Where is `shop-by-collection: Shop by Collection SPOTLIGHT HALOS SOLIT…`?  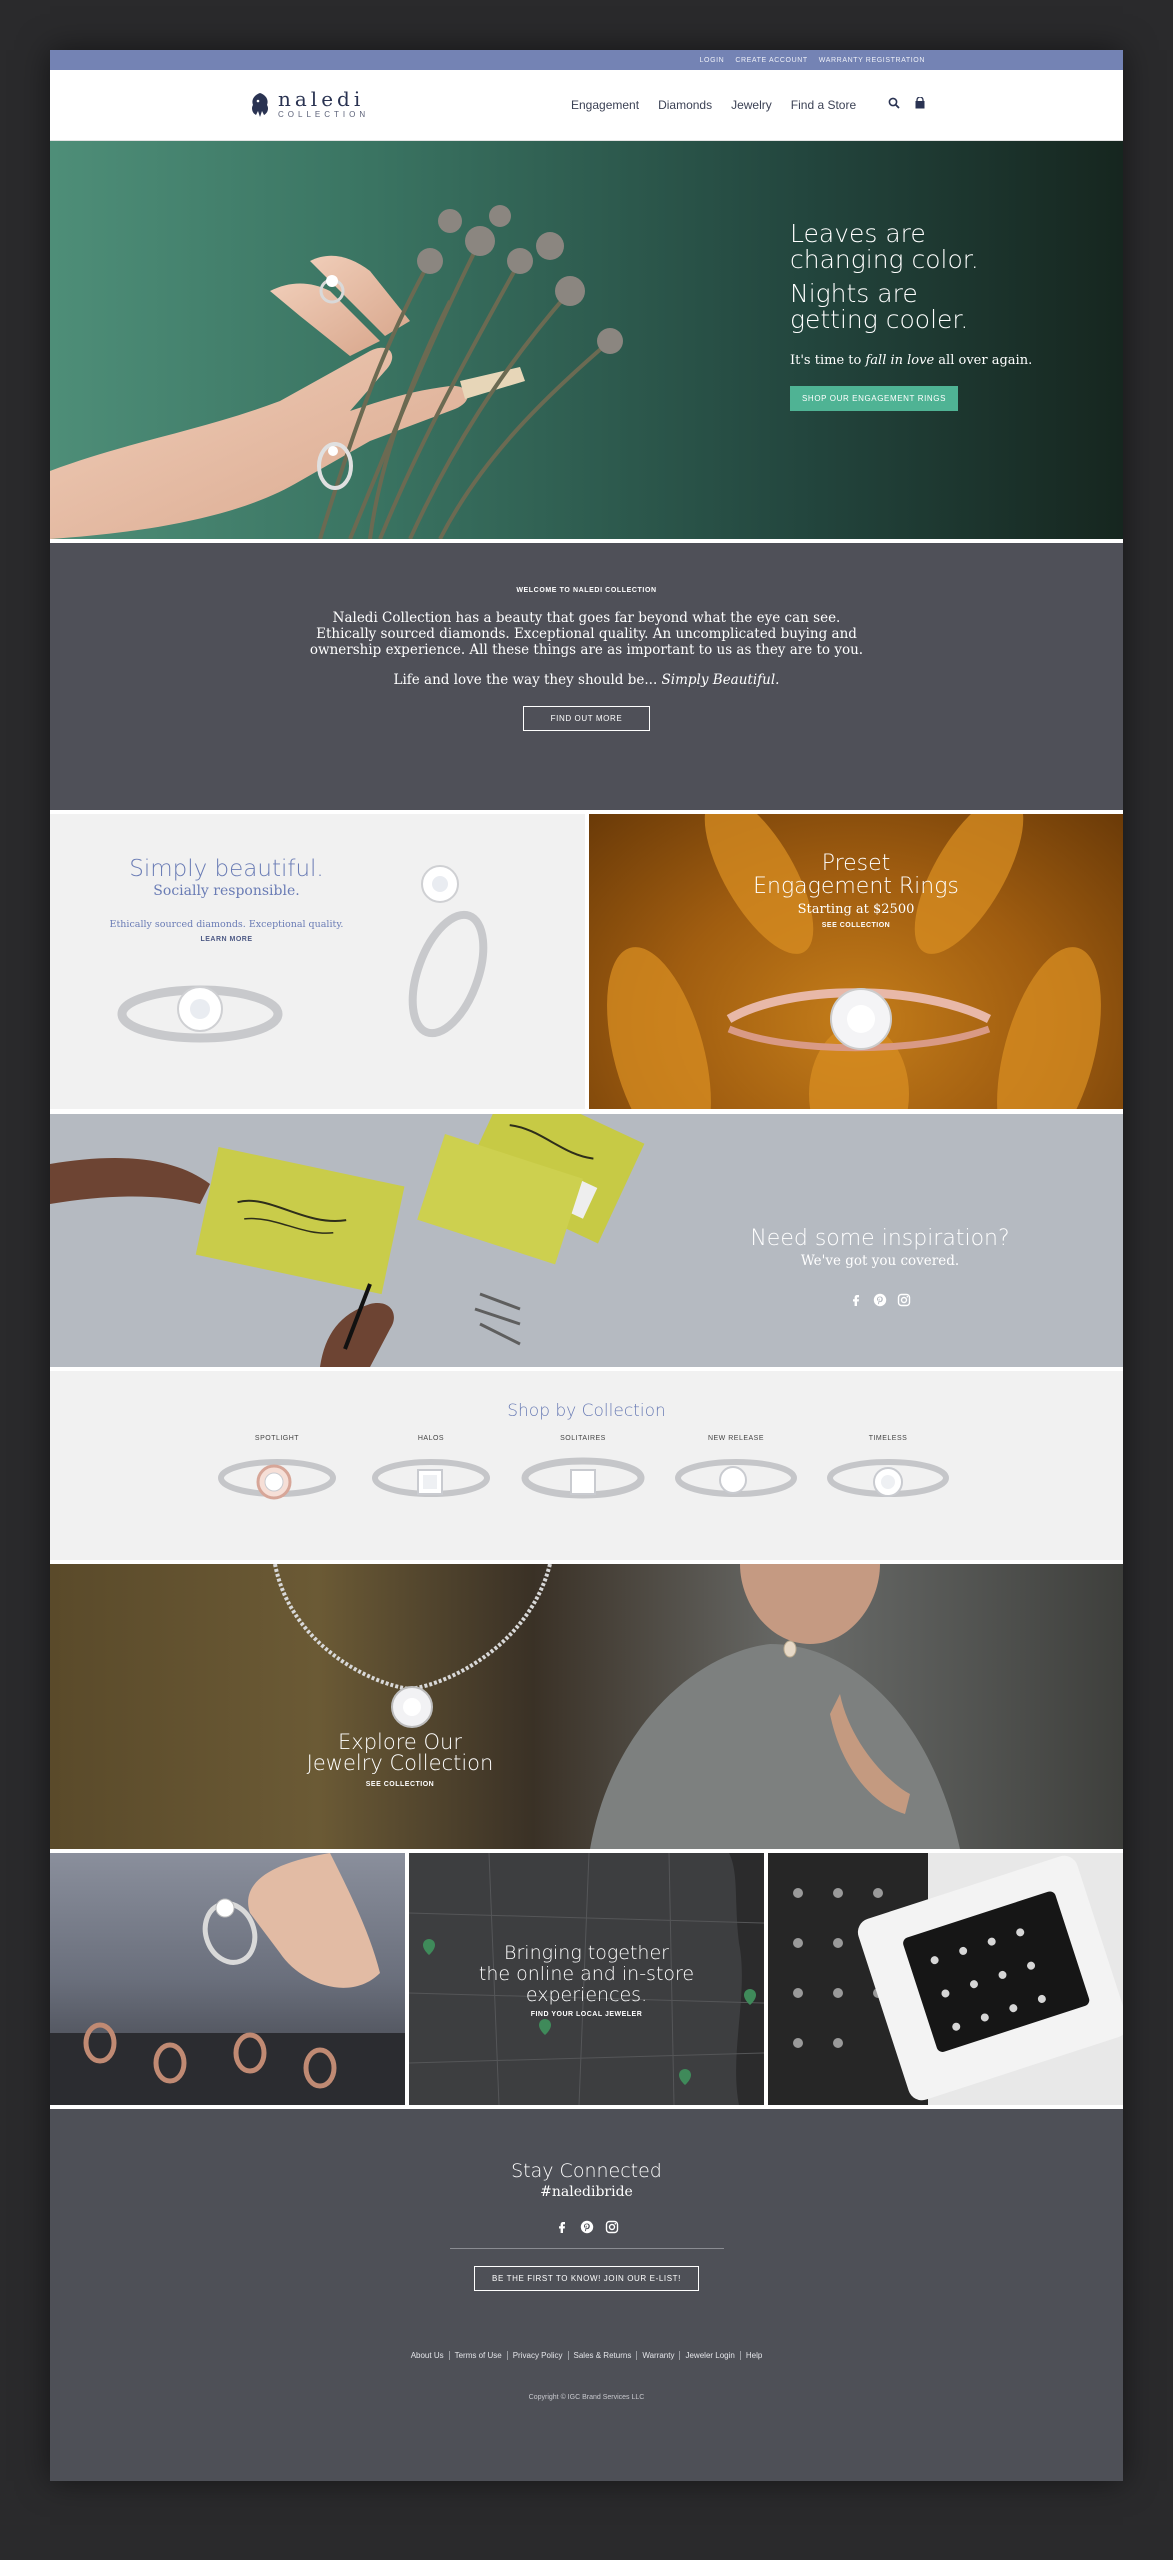
shop-by-collection: Shop by Collection SPOTLIGHT HALOS SOLIT… is located at coordinates (586, 1465).